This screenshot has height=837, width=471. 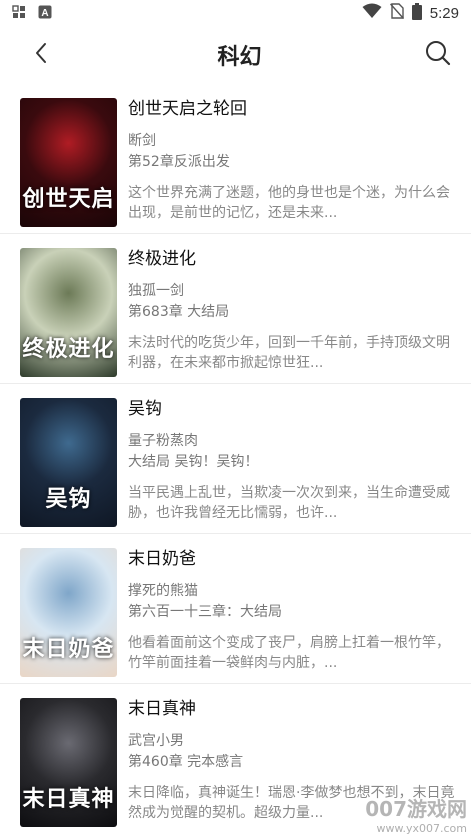 I want to click on status-time: 5:29, so click(x=444, y=13).